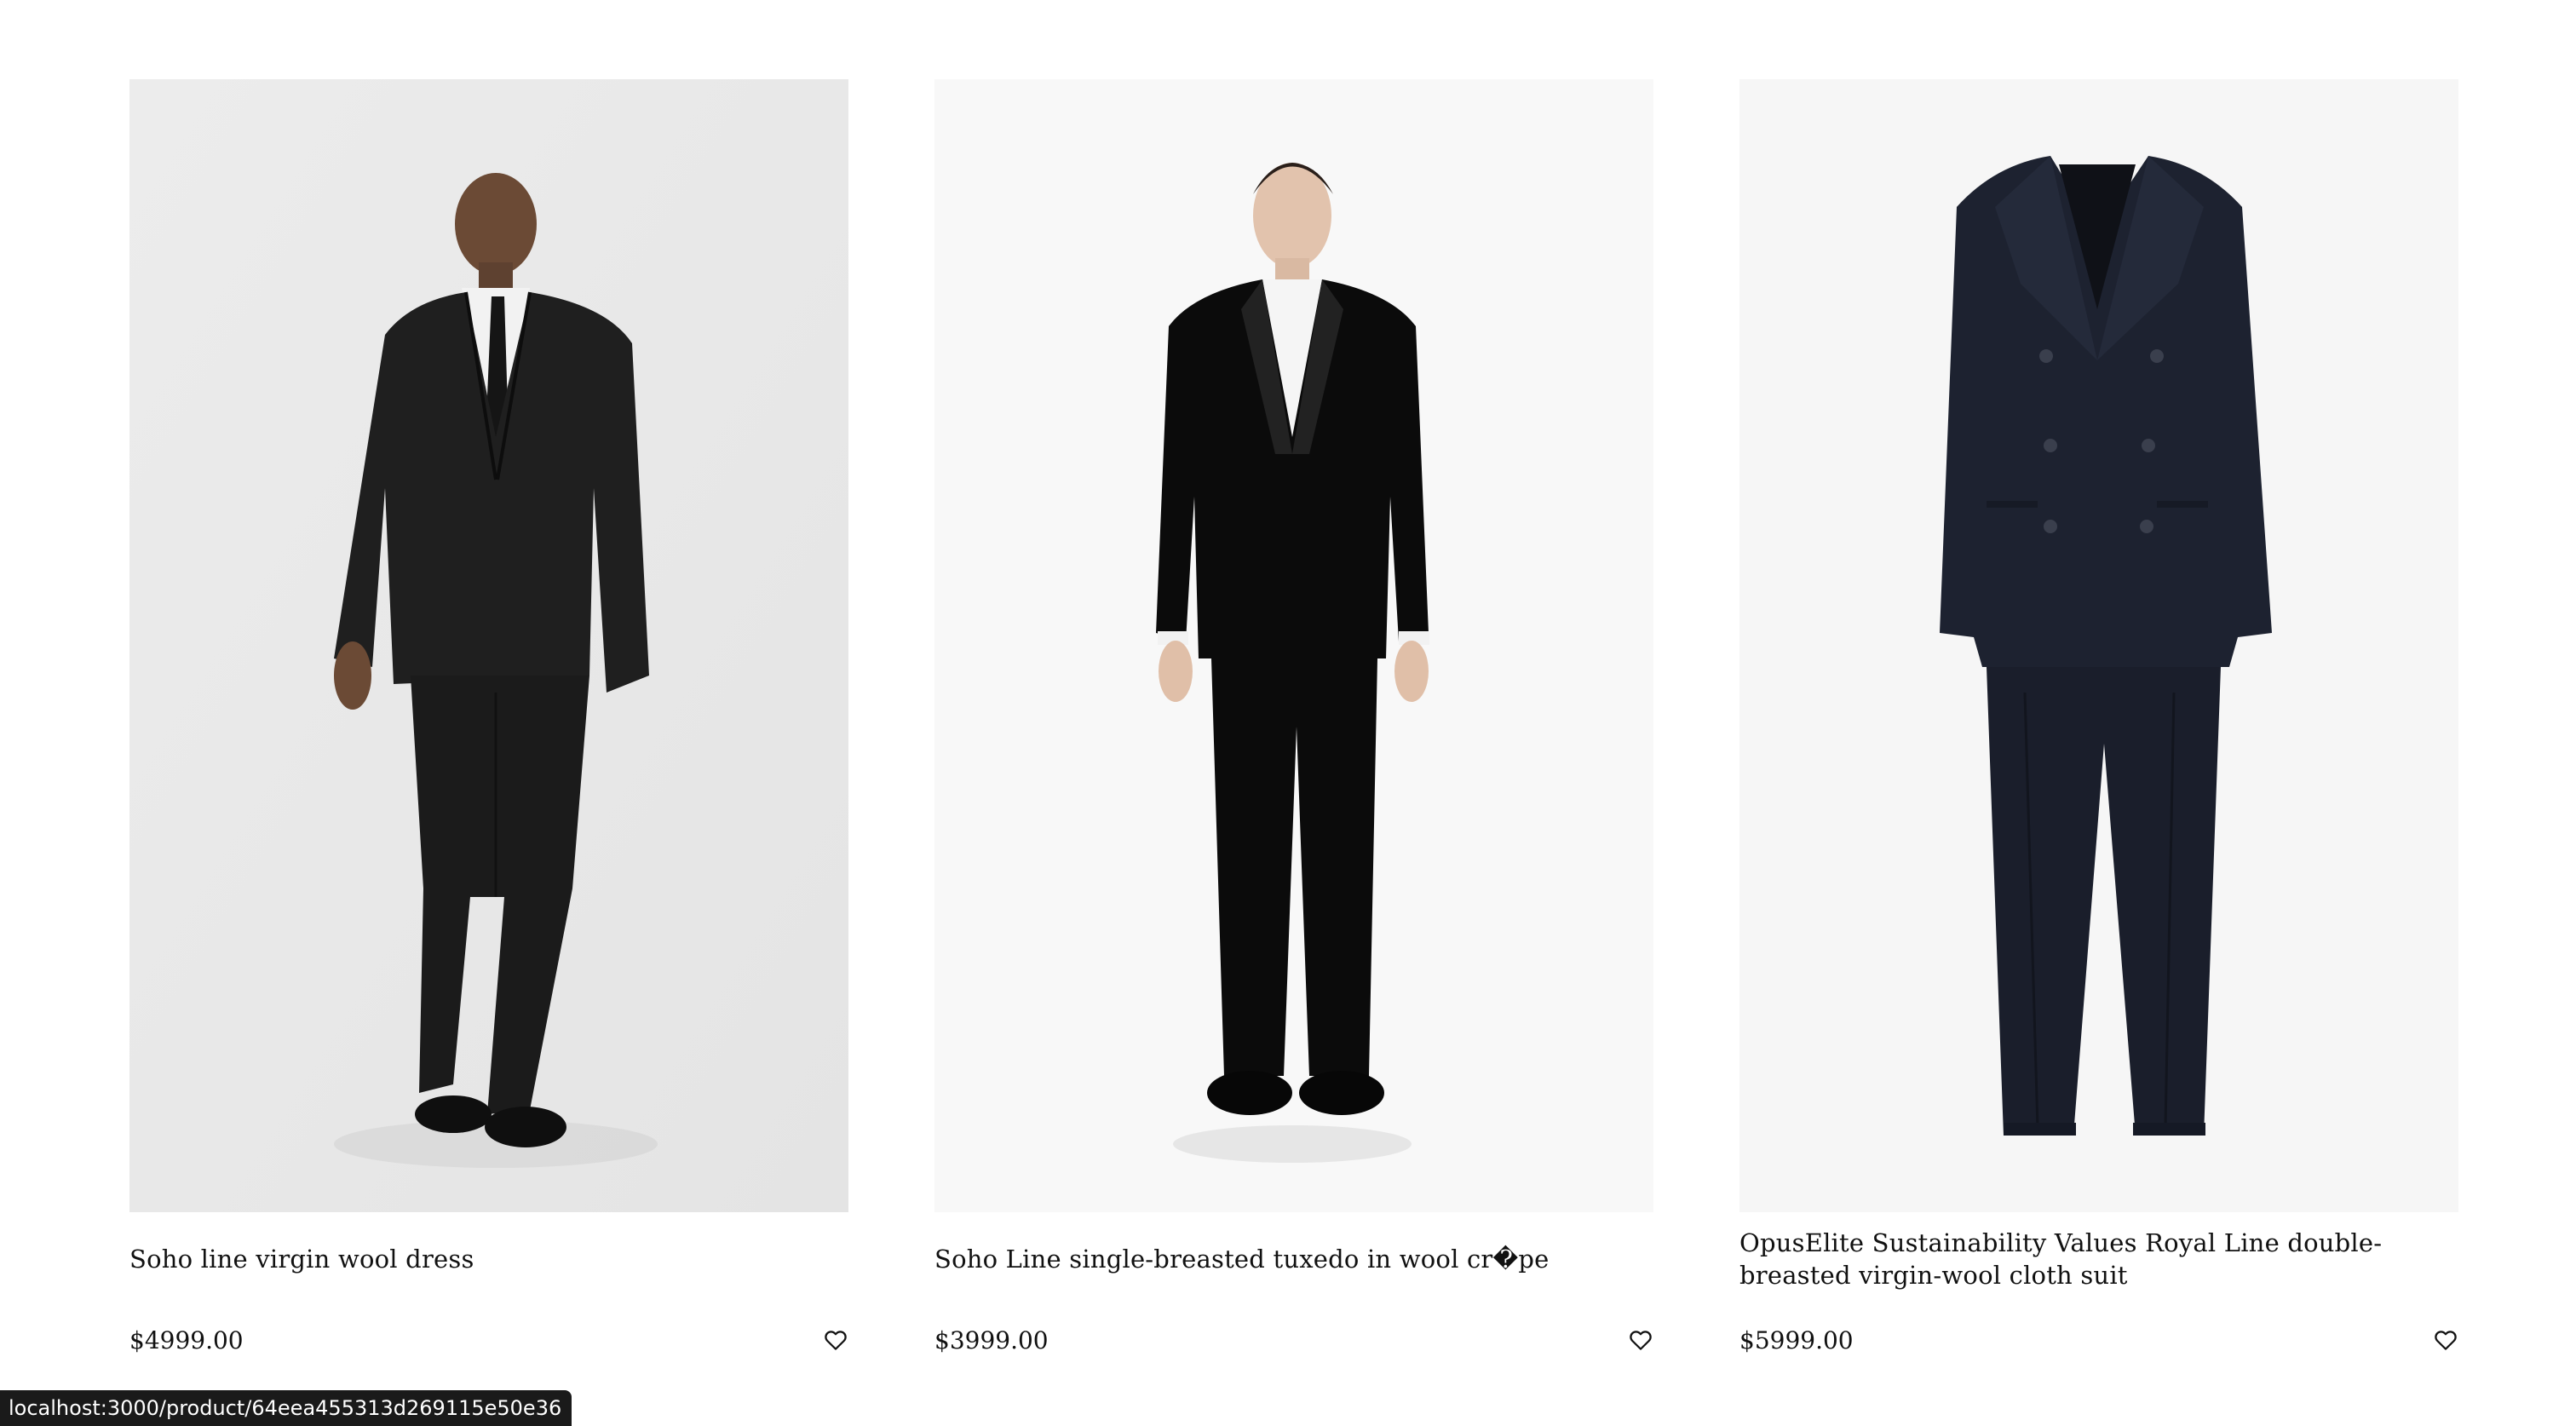 The width and height of the screenshot is (2576, 1426). Describe the element at coordinates (489, 1340) in the screenshot. I see `price-row: $4999.00` at that location.